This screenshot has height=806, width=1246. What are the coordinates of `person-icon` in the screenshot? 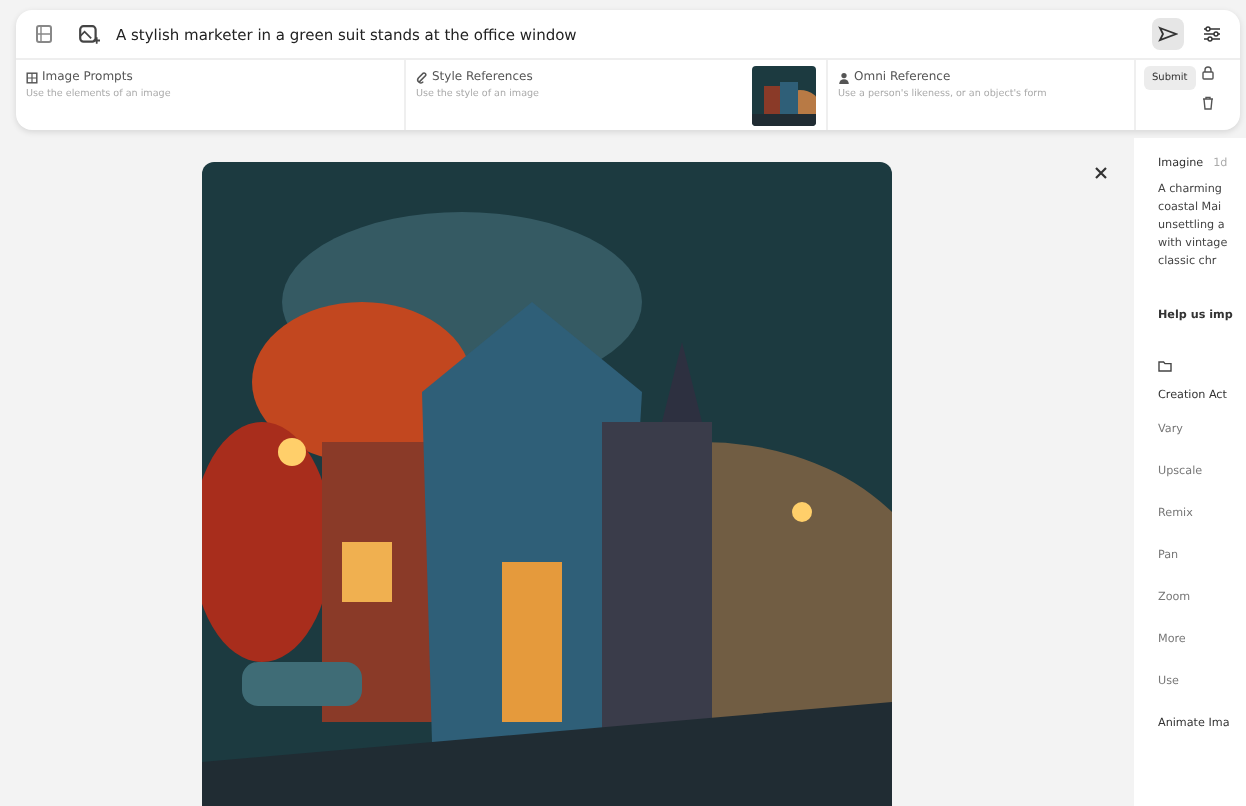 It's located at (844, 77).